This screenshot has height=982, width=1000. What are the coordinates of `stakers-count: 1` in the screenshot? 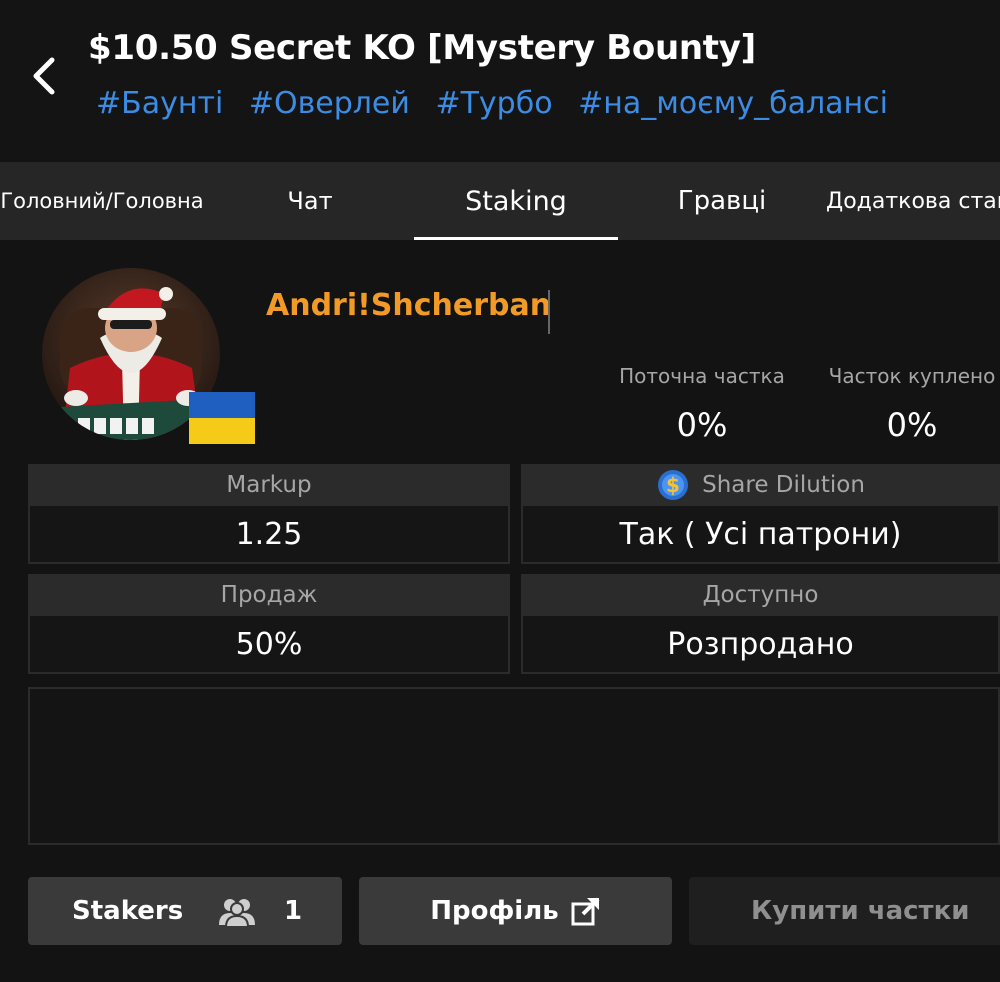 It's located at (293, 911).